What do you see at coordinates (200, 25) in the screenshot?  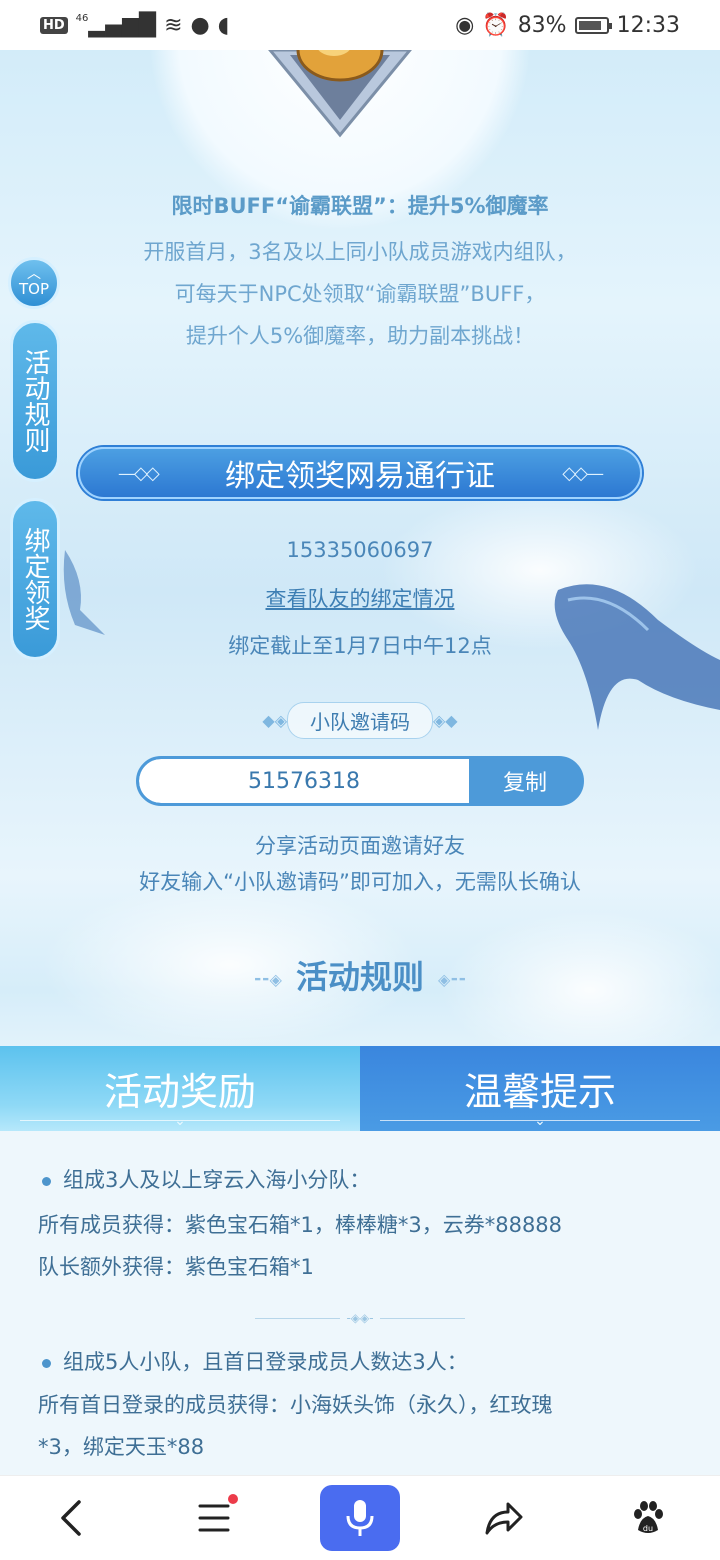 I see `wechat-icon: ●` at bounding box center [200, 25].